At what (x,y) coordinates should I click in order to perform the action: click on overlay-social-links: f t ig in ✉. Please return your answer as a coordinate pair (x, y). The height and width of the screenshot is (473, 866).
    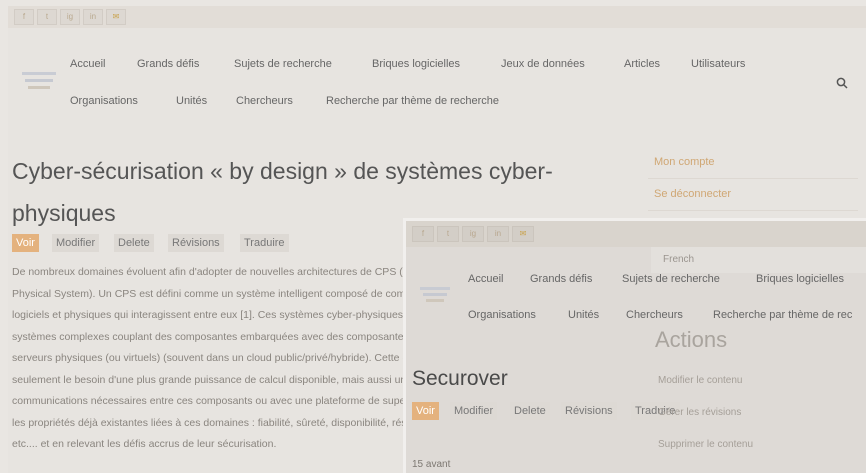
    Looking at the image, I should click on (474, 234).